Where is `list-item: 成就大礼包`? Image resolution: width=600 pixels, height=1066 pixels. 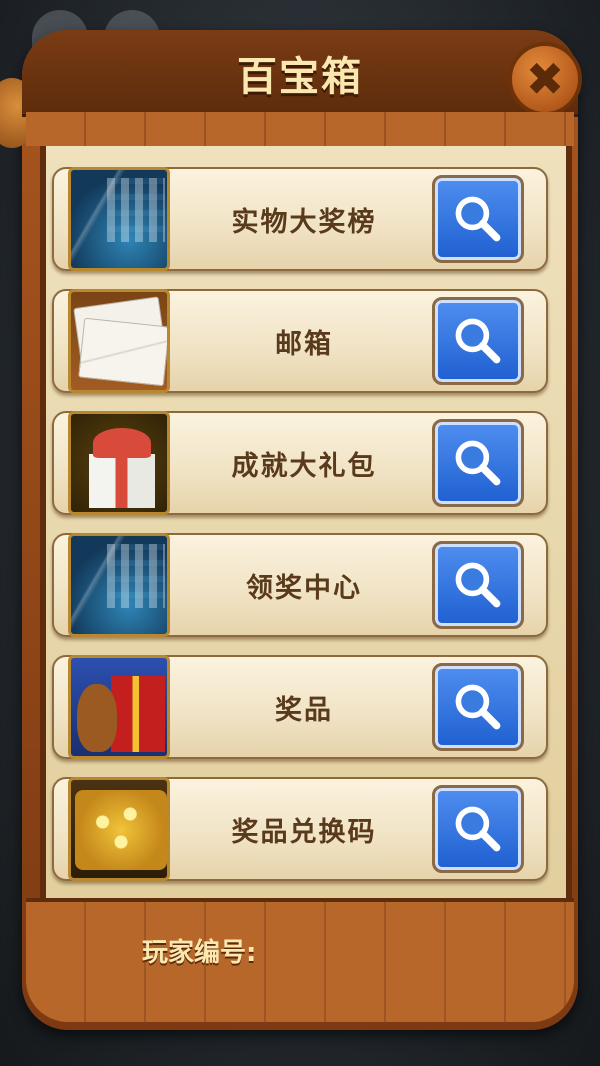 list-item: 成就大礼包 is located at coordinates (300, 463).